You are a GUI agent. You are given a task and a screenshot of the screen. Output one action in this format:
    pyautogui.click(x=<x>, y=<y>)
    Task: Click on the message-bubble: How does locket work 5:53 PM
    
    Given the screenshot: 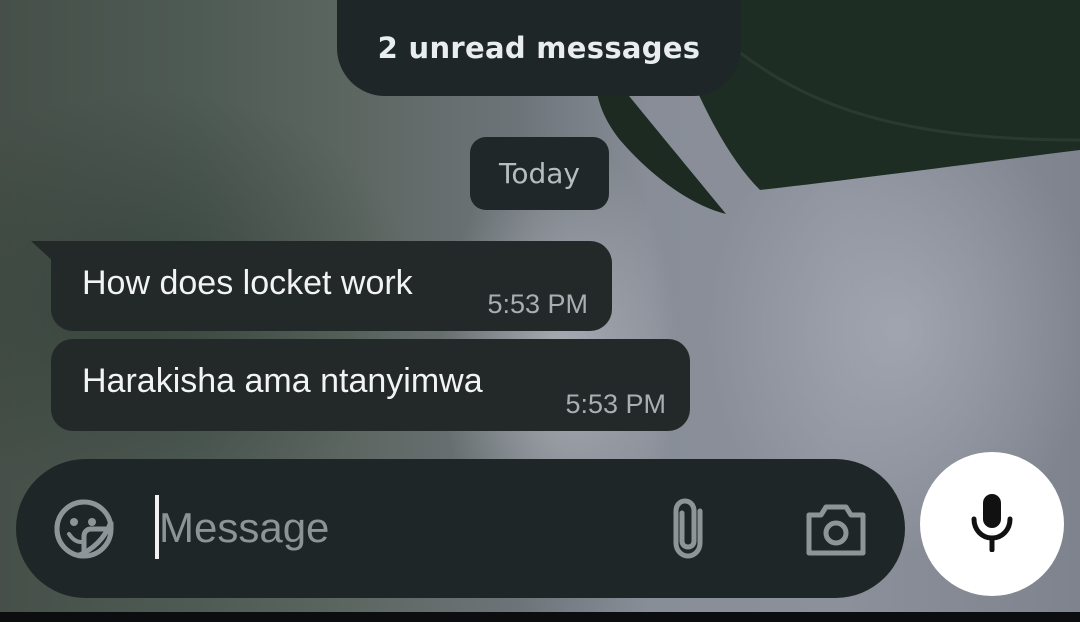 What is the action you would take?
    pyautogui.click(x=331, y=286)
    